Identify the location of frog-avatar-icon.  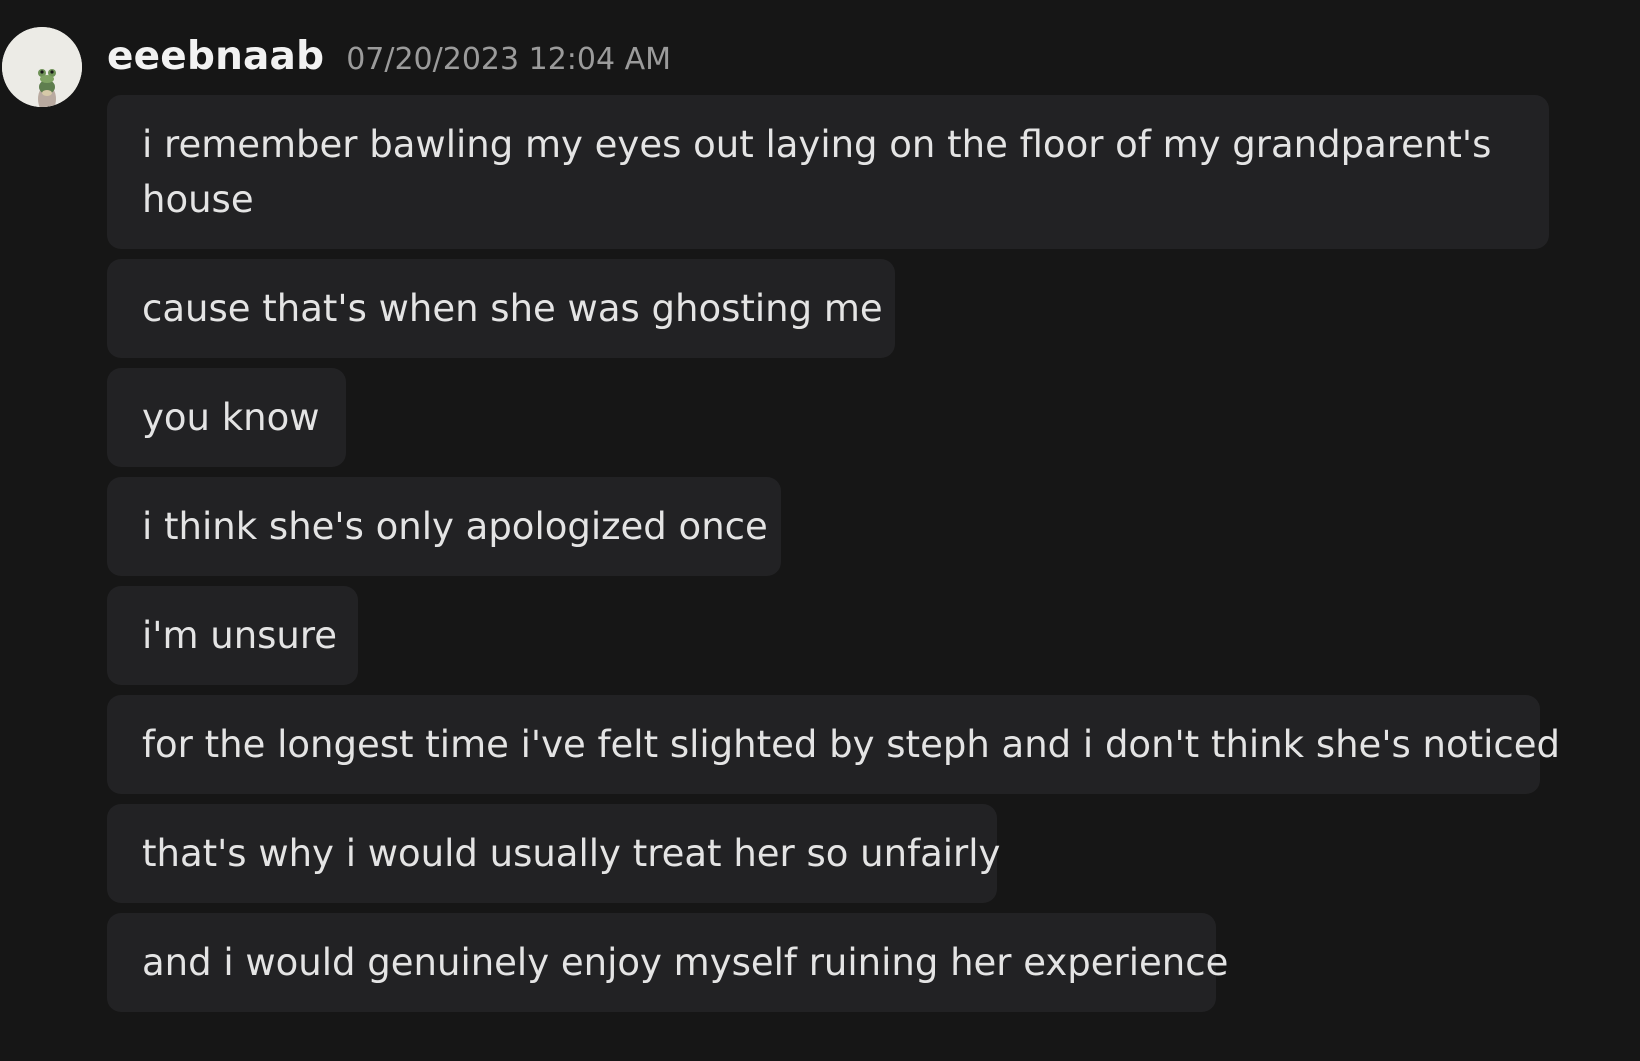
(42, 67).